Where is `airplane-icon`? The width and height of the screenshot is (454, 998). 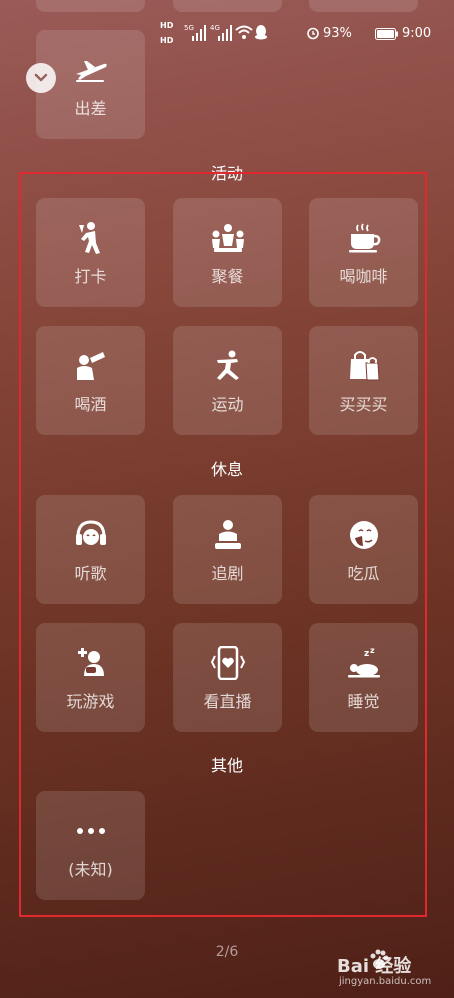 airplane-icon is located at coordinates (91, 71).